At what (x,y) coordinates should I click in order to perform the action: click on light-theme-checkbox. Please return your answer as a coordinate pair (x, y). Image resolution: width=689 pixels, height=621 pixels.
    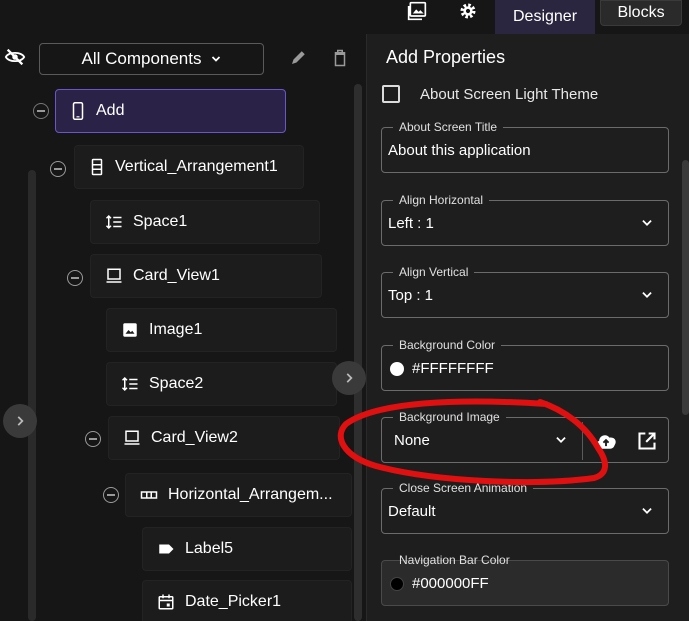
    Looking at the image, I should click on (391, 94).